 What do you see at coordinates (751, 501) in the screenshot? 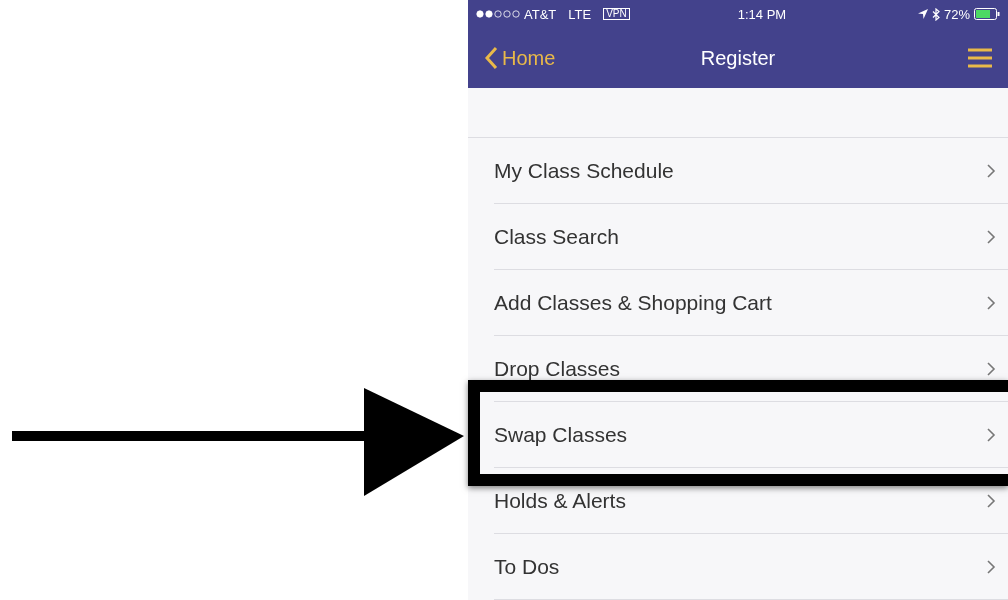
I see `menu-item: Holds & Alerts` at bounding box center [751, 501].